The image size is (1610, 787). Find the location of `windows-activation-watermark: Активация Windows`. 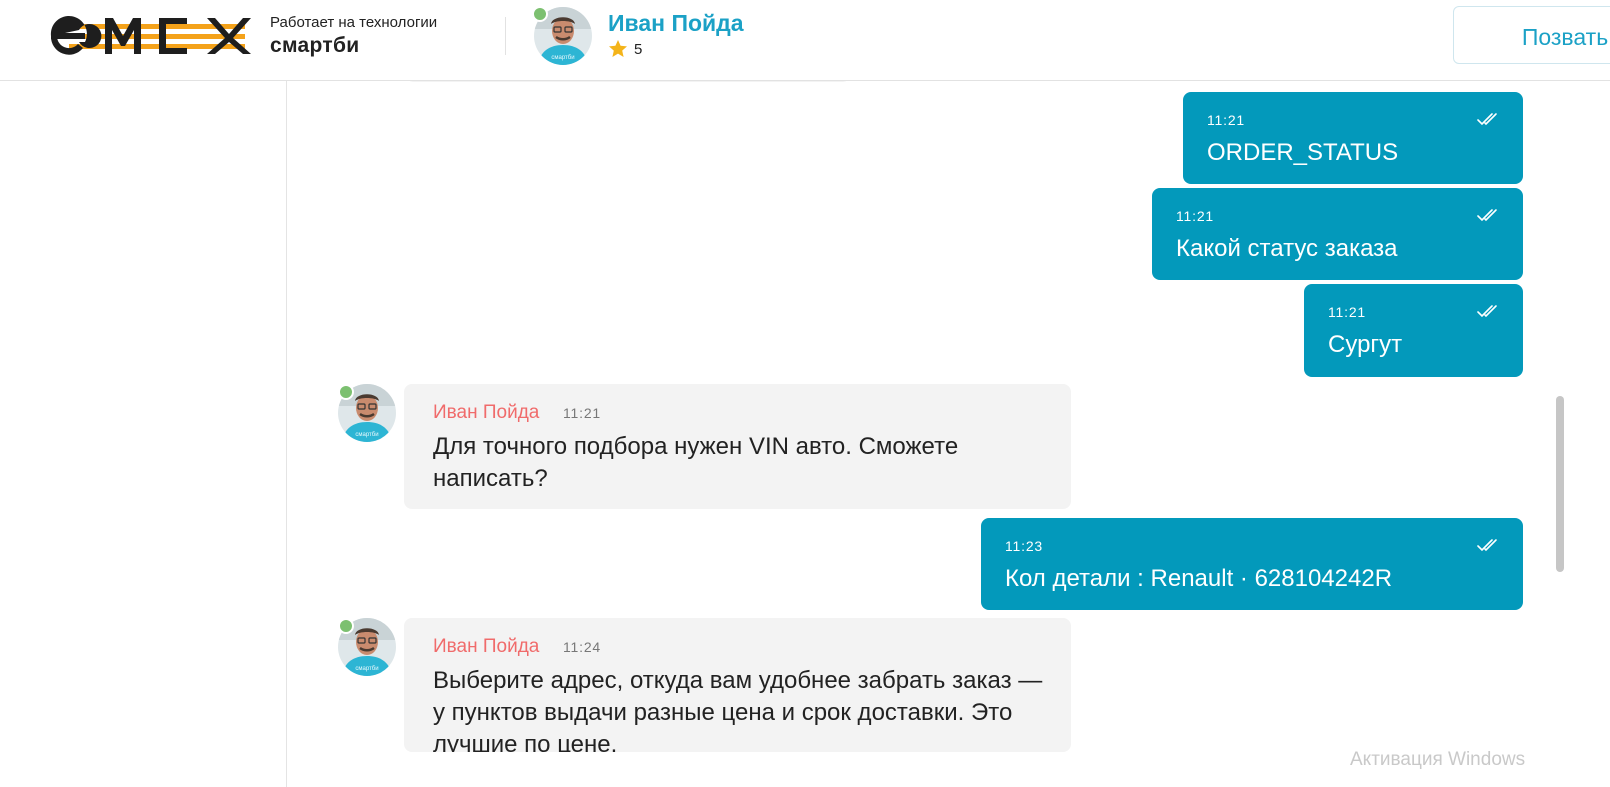

windows-activation-watermark: Активация Windows is located at coordinates (1438, 759).